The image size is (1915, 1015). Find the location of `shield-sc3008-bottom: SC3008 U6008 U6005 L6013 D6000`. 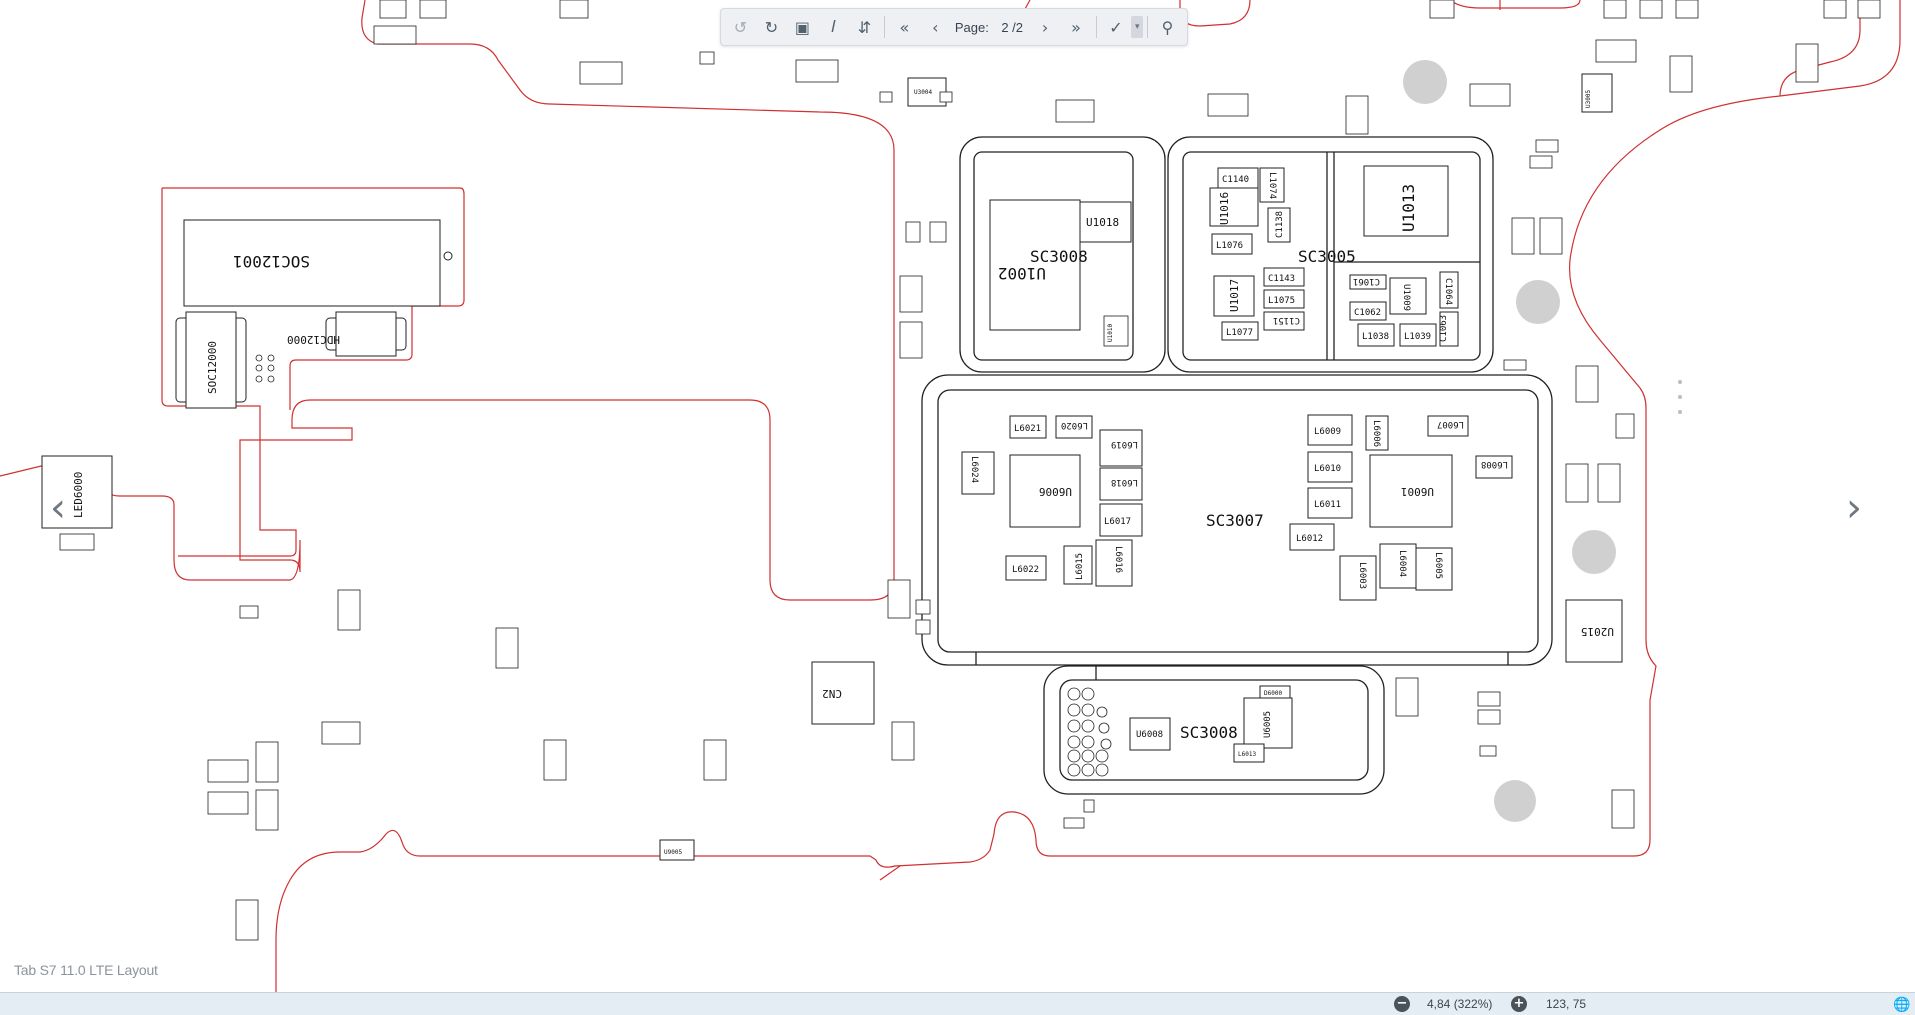

shield-sc3008-bottom: SC3008 U6008 U6005 L6013 D6000 is located at coordinates (1214, 730).